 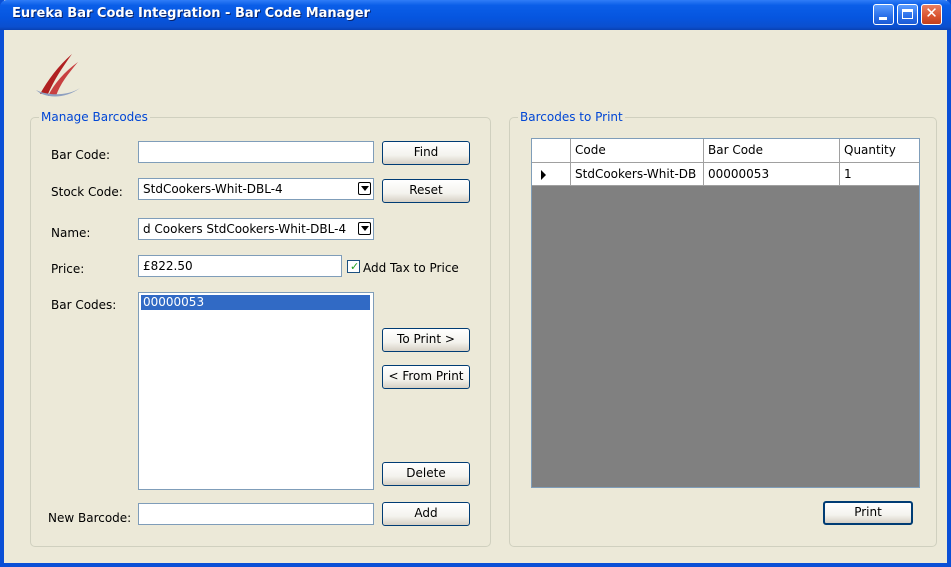 What do you see at coordinates (81, 155) in the screenshot?
I see `bar-code-label: Bar Code:` at bounding box center [81, 155].